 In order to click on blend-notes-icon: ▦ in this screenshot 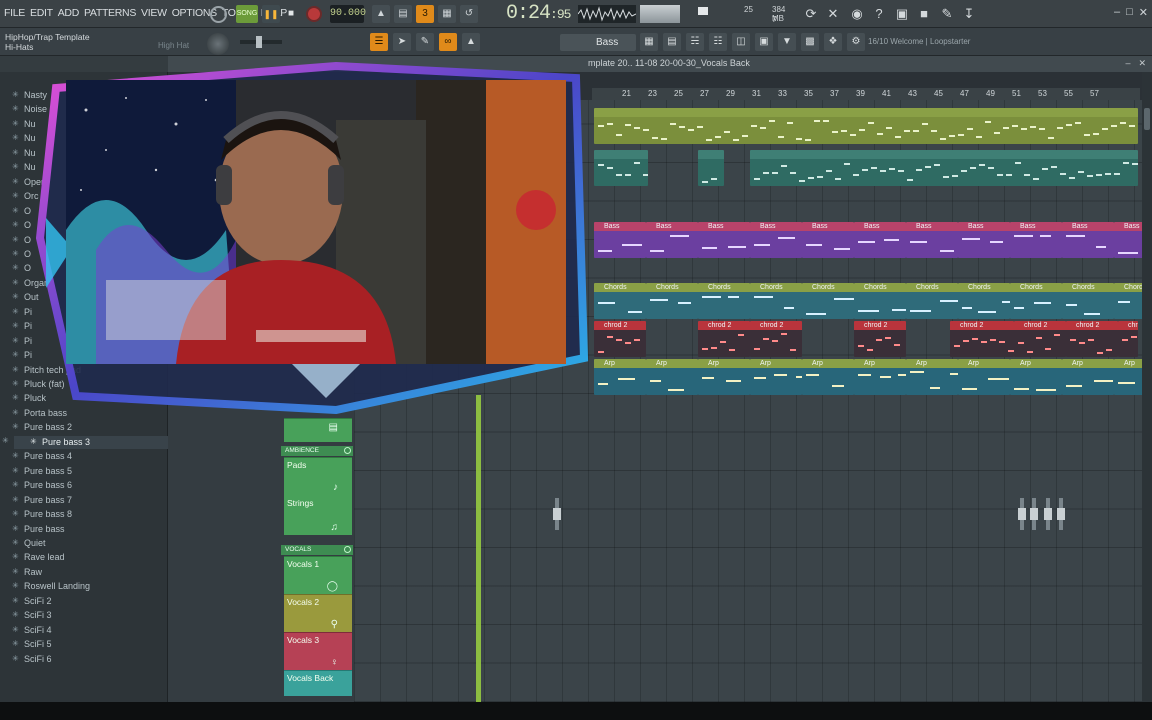, I will do `click(447, 14)`.